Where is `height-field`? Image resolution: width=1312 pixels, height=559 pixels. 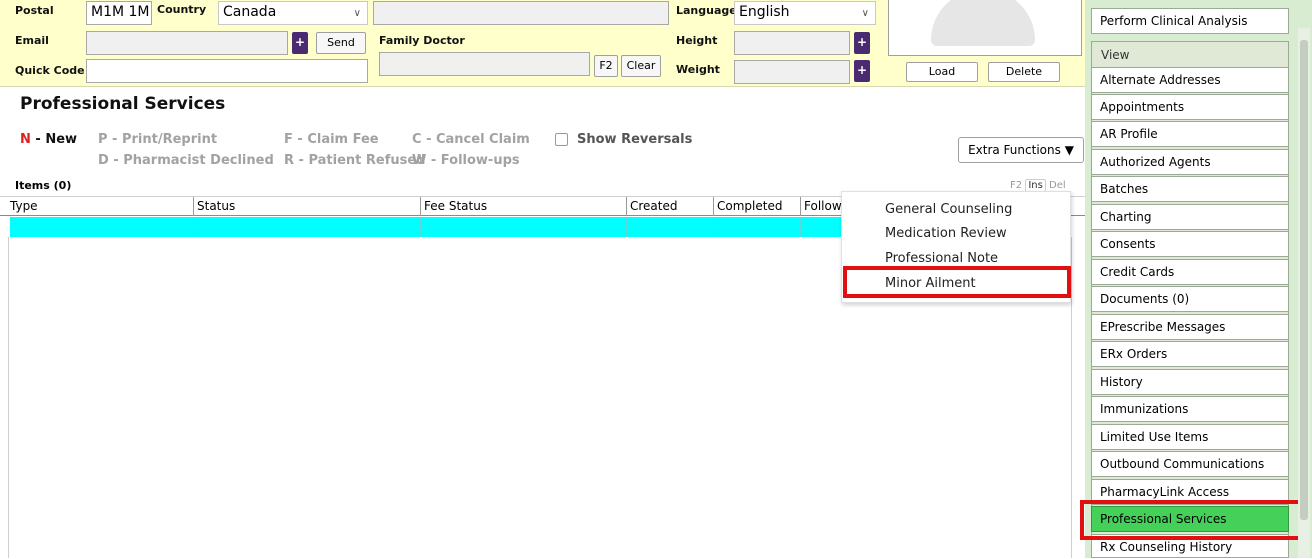
height-field is located at coordinates (792, 43).